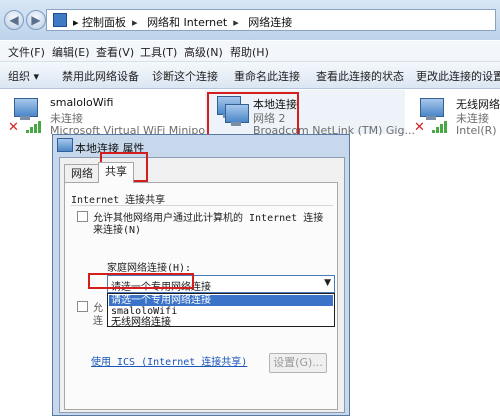 The height and width of the screenshot is (416, 500). Describe the element at coordinates (82, 216) in the screenshot. I see `allow-sharing-checkbox` at that location.